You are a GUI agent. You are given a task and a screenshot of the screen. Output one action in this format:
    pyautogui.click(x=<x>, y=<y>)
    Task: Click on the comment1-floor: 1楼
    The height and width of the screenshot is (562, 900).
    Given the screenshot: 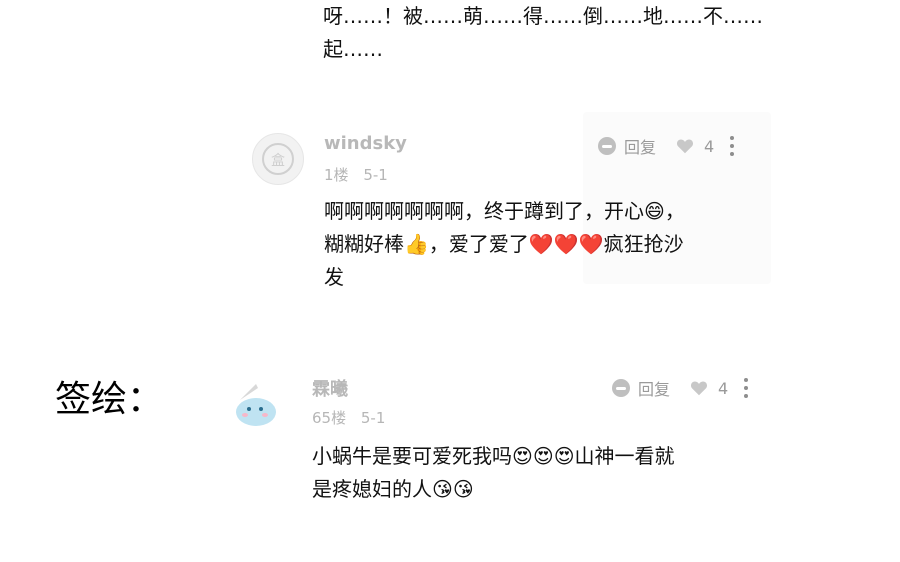 What is the action you would take?
    pyautogui.click(x=336, y=175)
    